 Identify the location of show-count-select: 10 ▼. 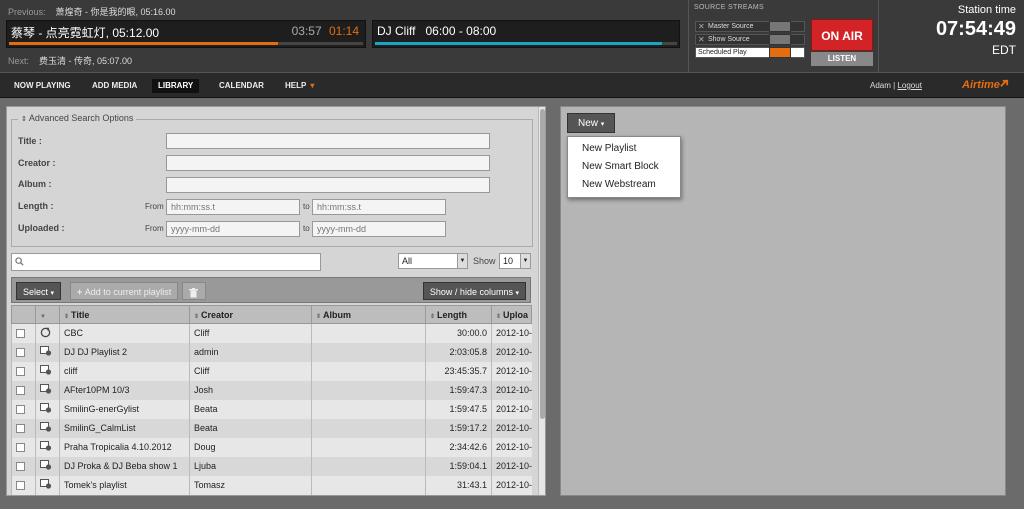
(515, 261).